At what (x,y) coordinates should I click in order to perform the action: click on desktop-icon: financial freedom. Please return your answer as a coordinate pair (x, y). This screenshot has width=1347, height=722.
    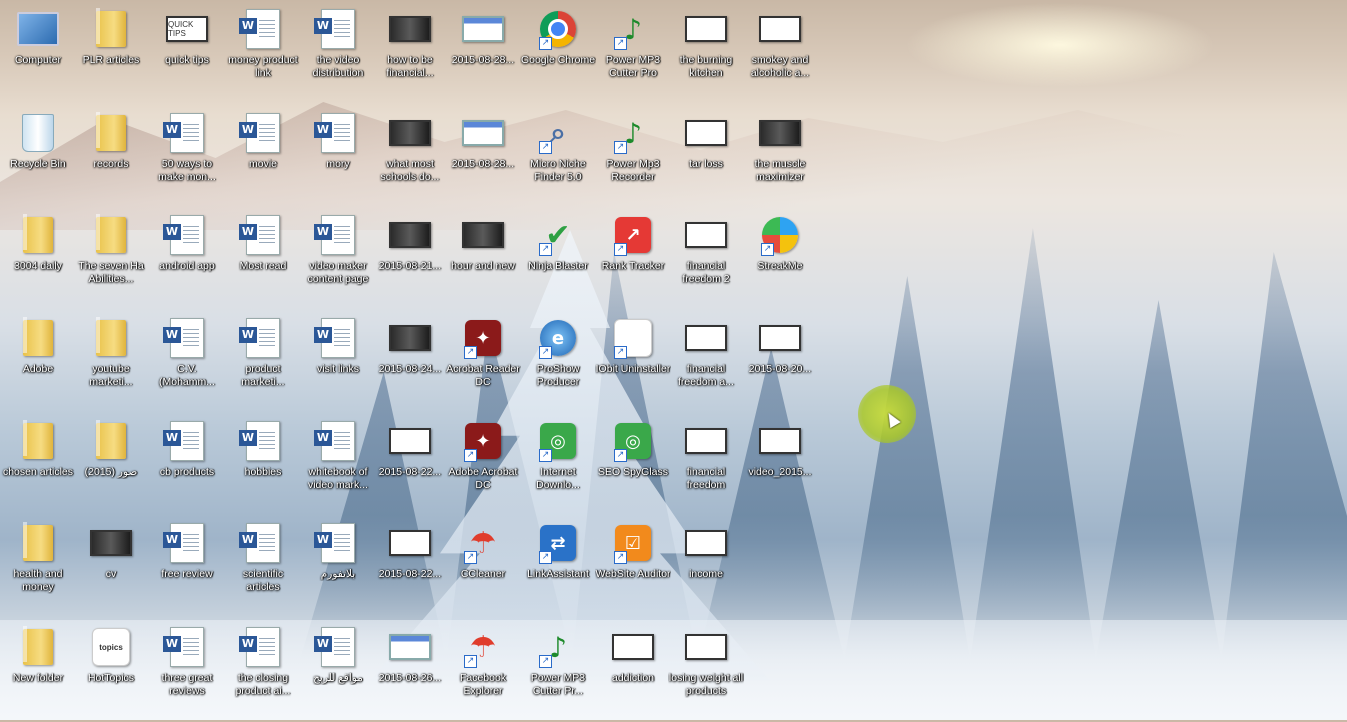
    Looking at the image, I should click on (706, 466).